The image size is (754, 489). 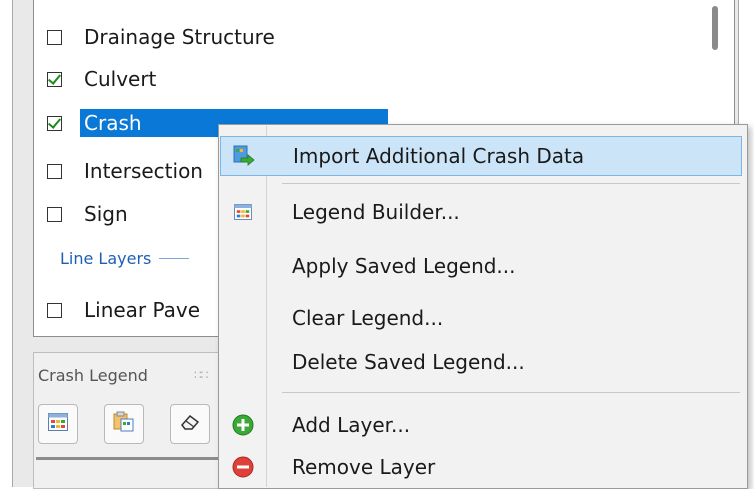 I want to click on apply-saved-legend-button, so click(x=124, y=424).